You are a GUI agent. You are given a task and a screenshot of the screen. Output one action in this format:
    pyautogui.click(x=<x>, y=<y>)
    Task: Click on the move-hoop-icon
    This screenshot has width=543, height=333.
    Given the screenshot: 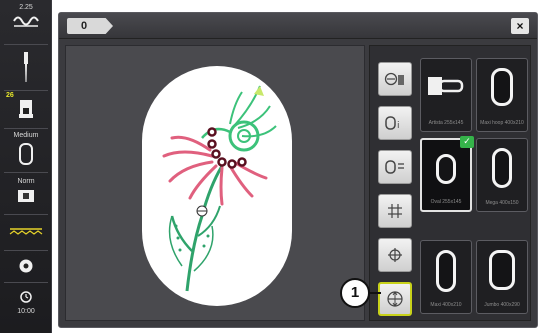 What is the action you would take?
    pyautogui.click(x=394, y=79)
    